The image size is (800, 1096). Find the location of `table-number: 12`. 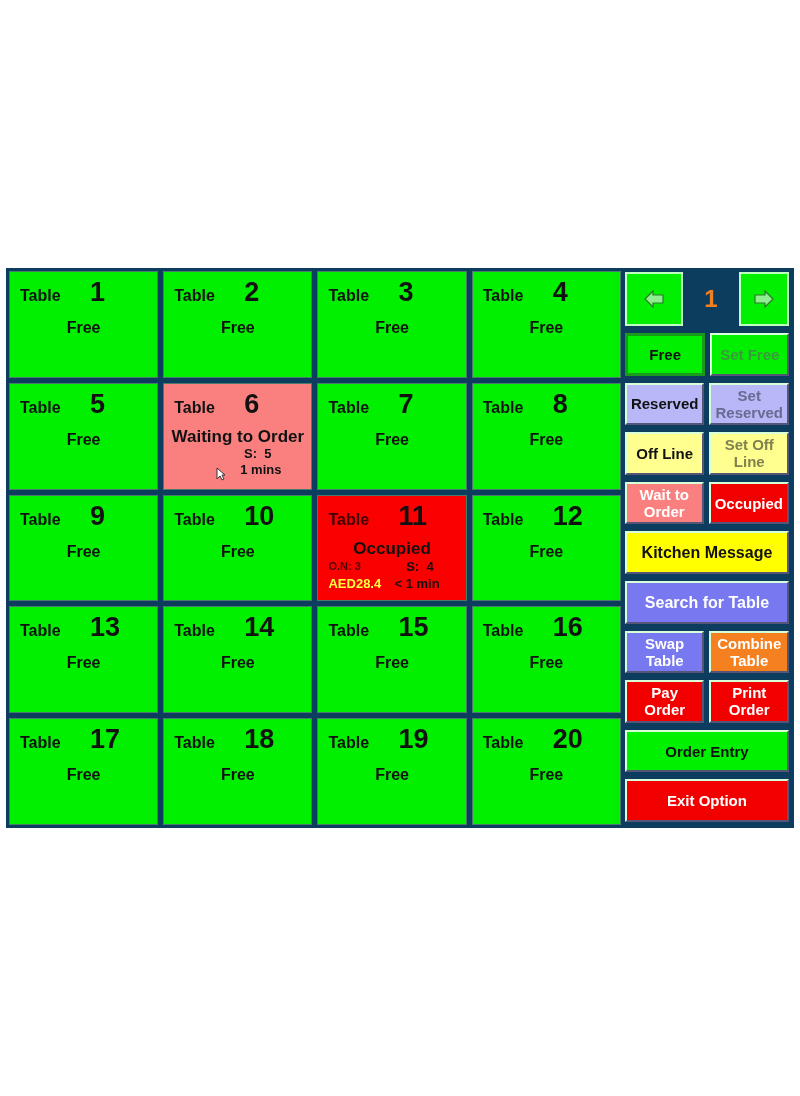

table-number: 12 is located at coordinates (567, 515).